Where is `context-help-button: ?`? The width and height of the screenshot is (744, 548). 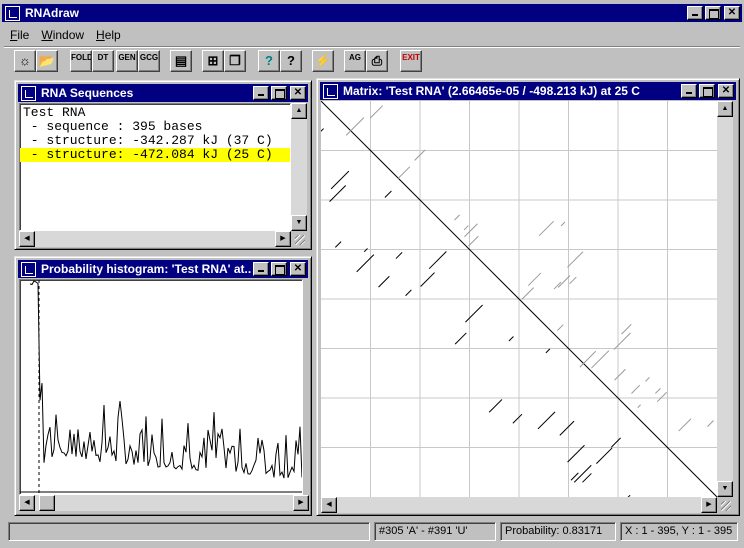
context-help-button: ? is located at coordinates (291, 61).